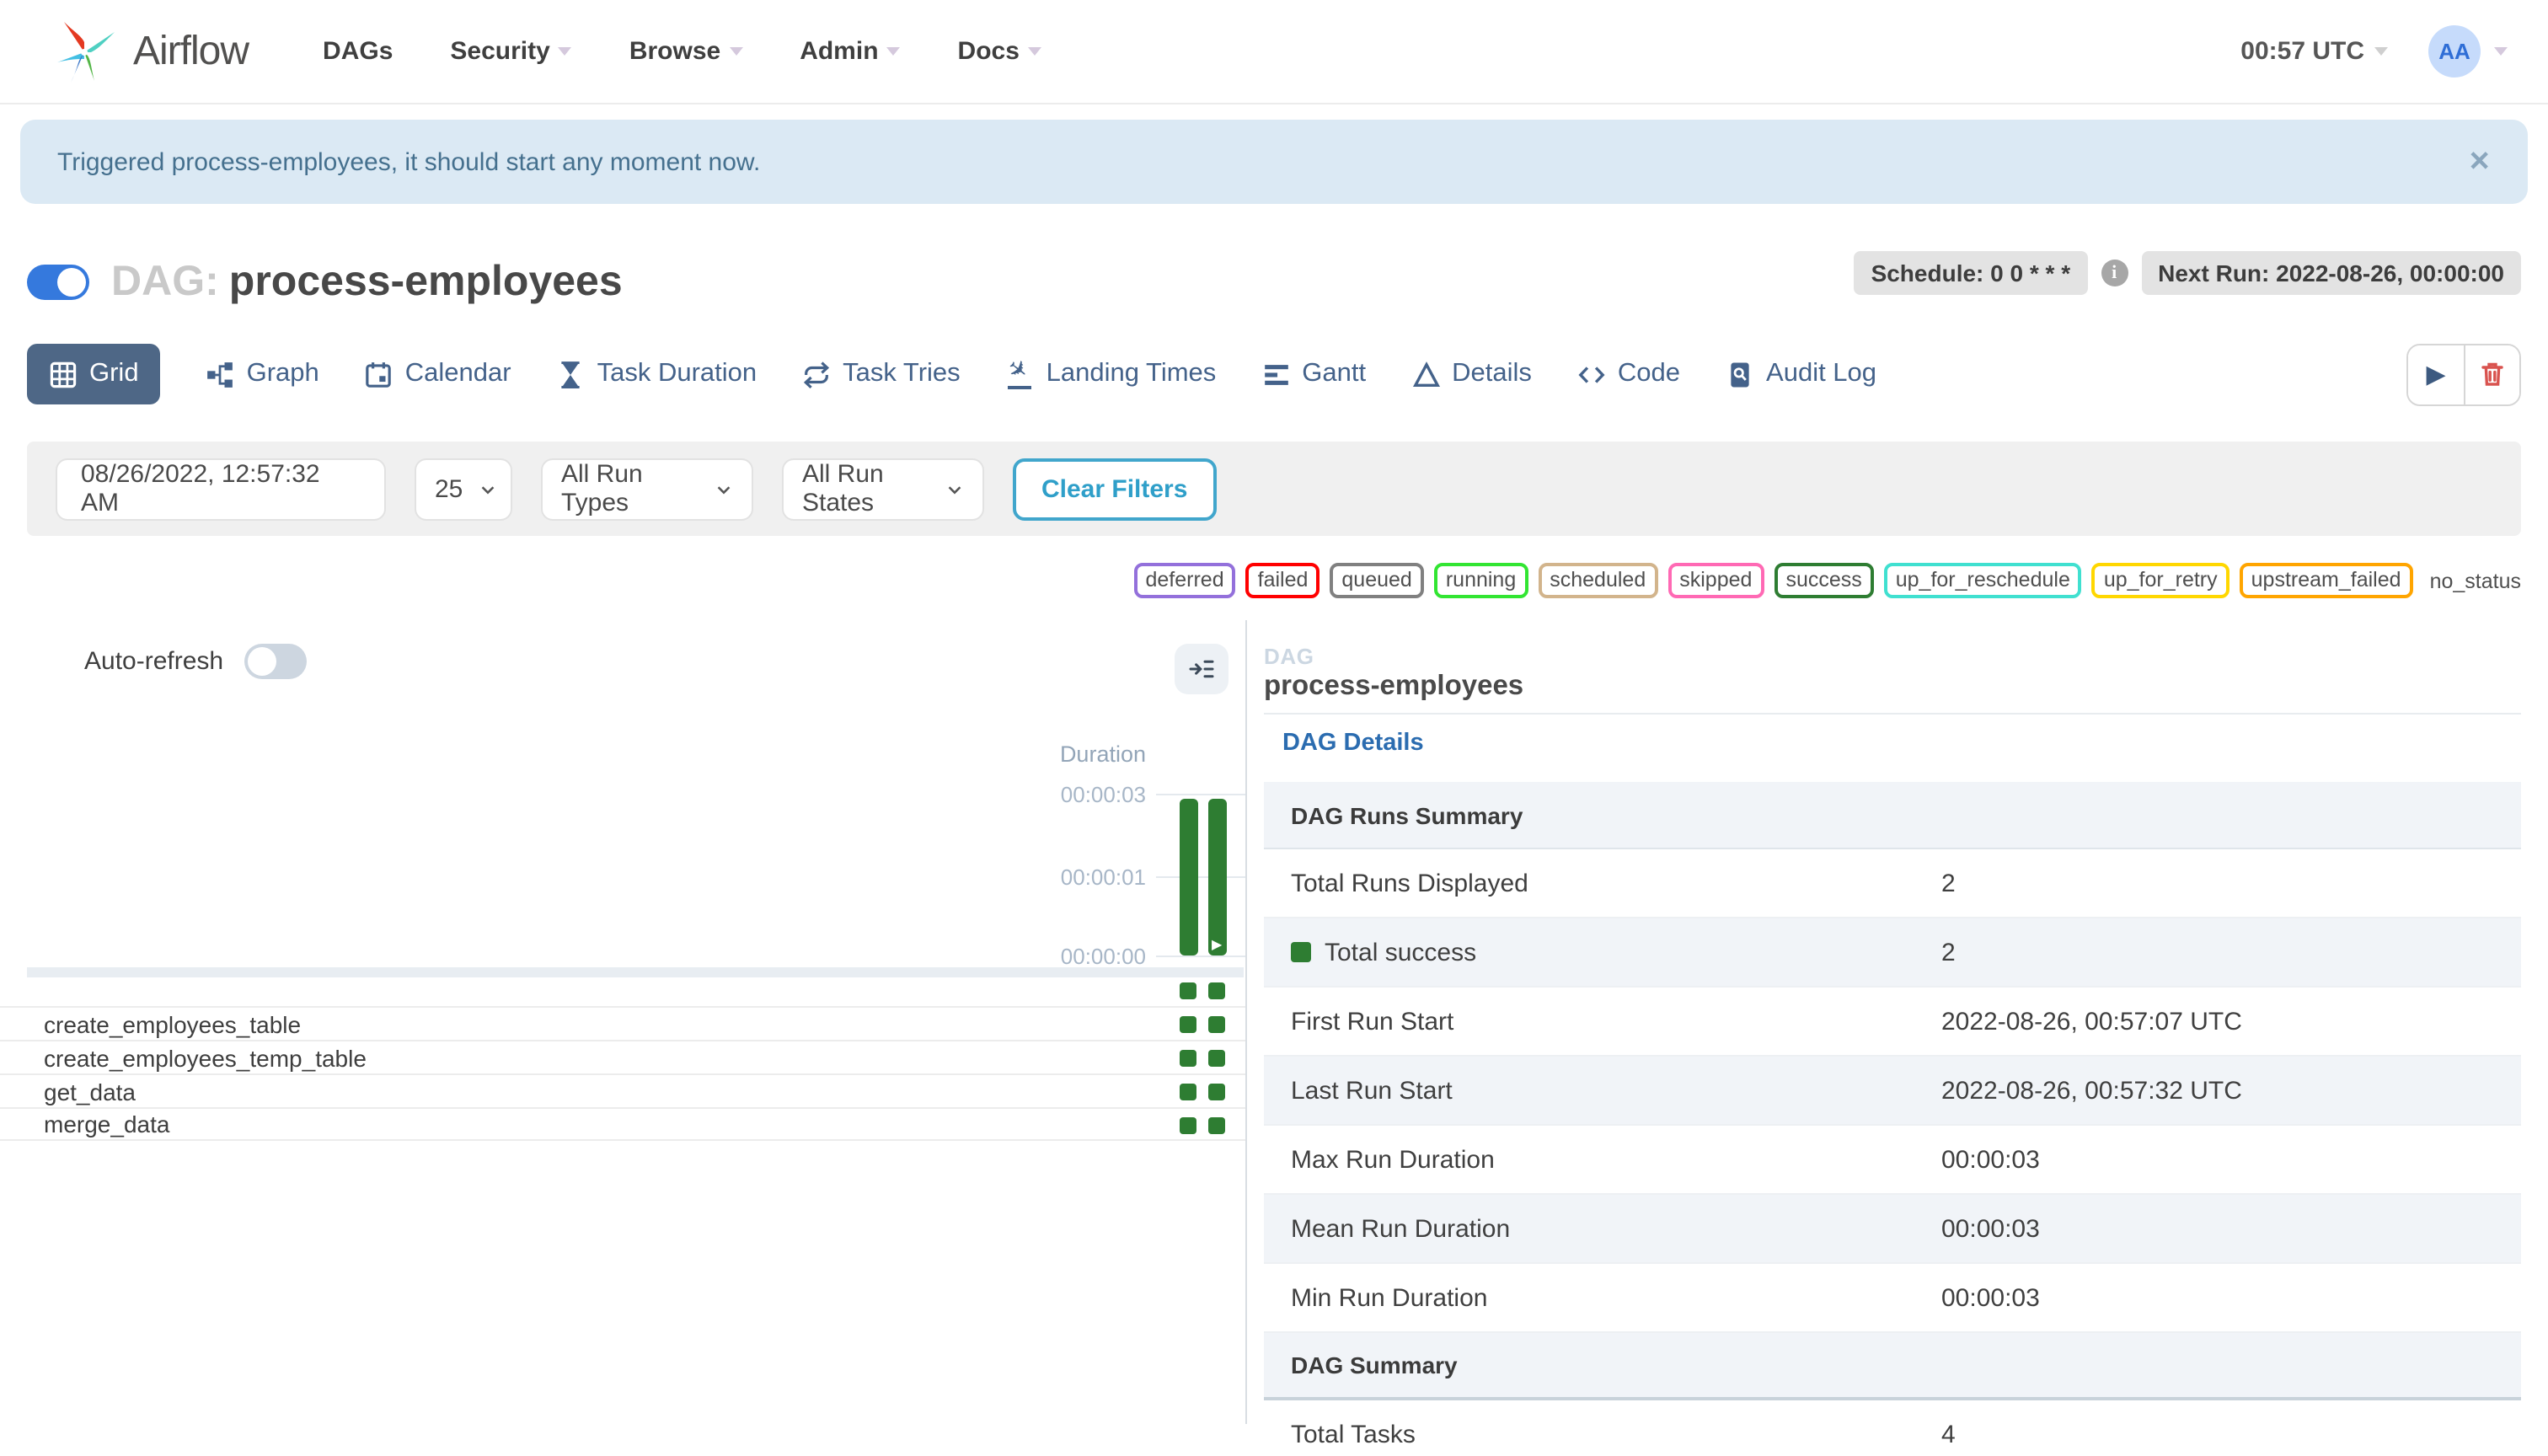 The width and height of the screenshot is (2548, 1456). Describe the element at coordinates (358, 51) in the screenshot. I see `nav-item-dags: DAGs` at that location.